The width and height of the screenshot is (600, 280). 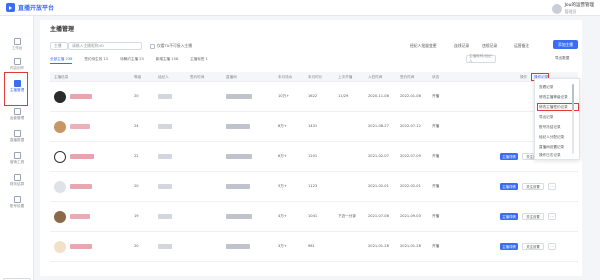 What do you see at coordinates (132, 60) in the screenshot?
I see `tab-terminating: 待解约主播 23` at bounding box center [132, 60].